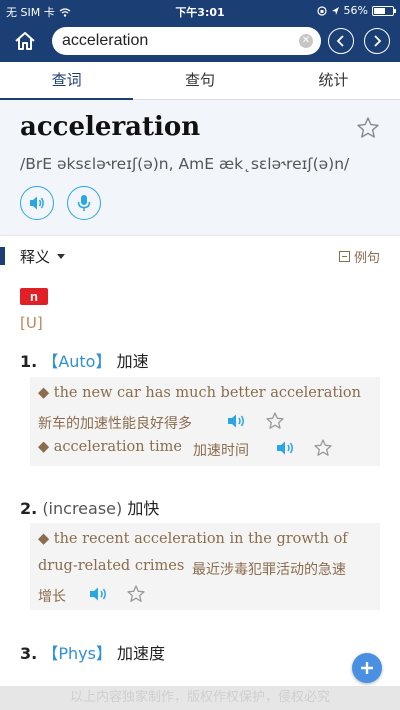 The width and height of the screenshot is (400, 710). What do you see at coordinates (66, 80) in the screenshot?
I see `tab-lookup-word: 查词` at bounding box center [66, 80].